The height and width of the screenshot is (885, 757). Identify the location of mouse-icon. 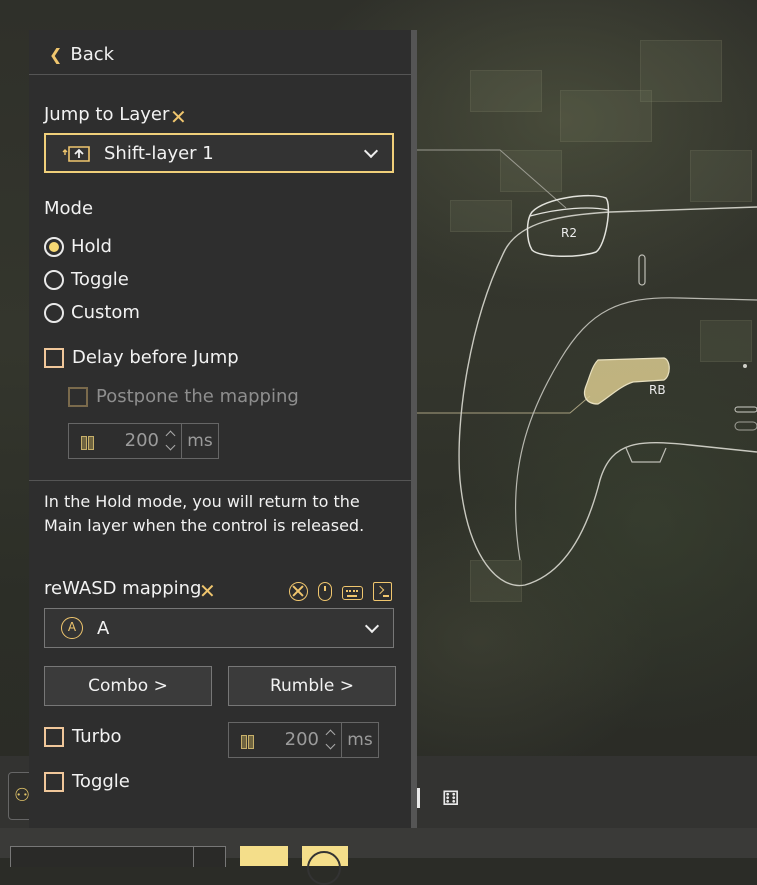
(325, 591).